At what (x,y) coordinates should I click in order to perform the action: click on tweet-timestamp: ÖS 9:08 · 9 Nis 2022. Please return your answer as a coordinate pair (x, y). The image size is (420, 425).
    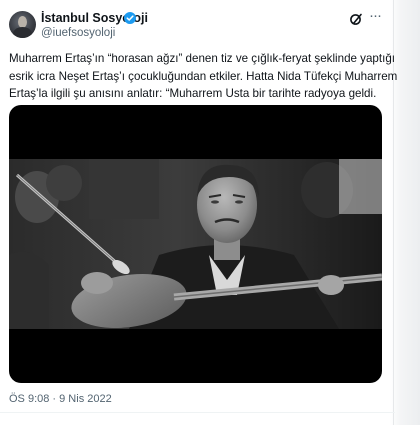
    Looking at the image, I should click on (60, 399).